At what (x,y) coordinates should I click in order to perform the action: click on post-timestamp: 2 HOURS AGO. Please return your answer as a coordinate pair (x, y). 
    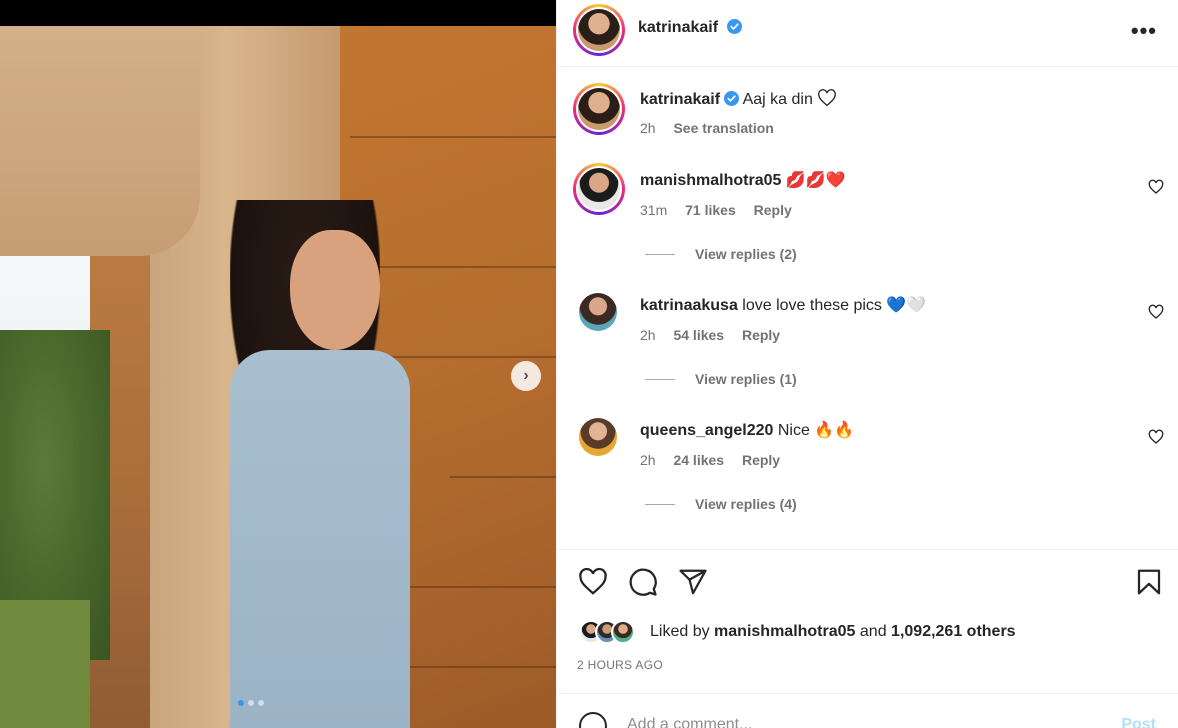
    Looking at the image, I should click on (620, 665).